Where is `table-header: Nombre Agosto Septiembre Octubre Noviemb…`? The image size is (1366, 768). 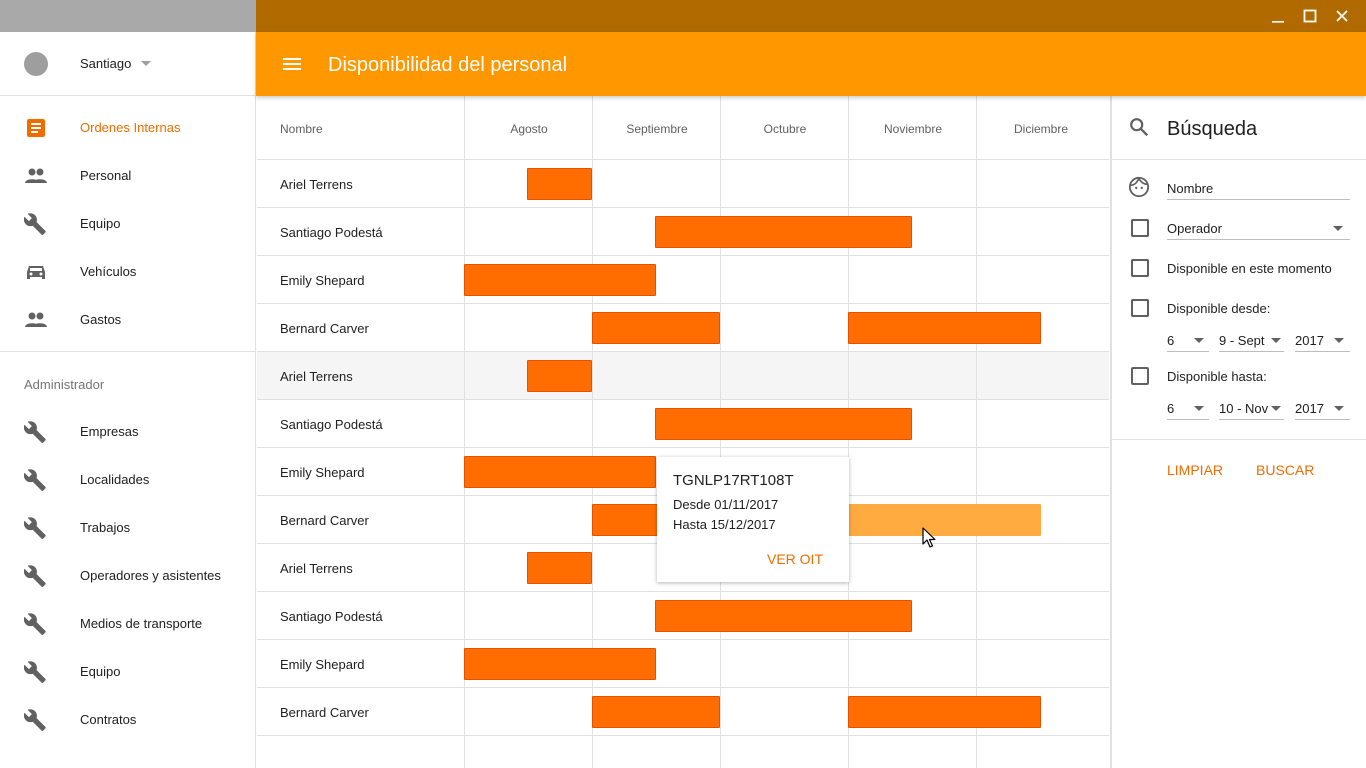
table-header: Nombre Agosto Septiembre Octubre Noviemb… is located at coordinates (683, 128).